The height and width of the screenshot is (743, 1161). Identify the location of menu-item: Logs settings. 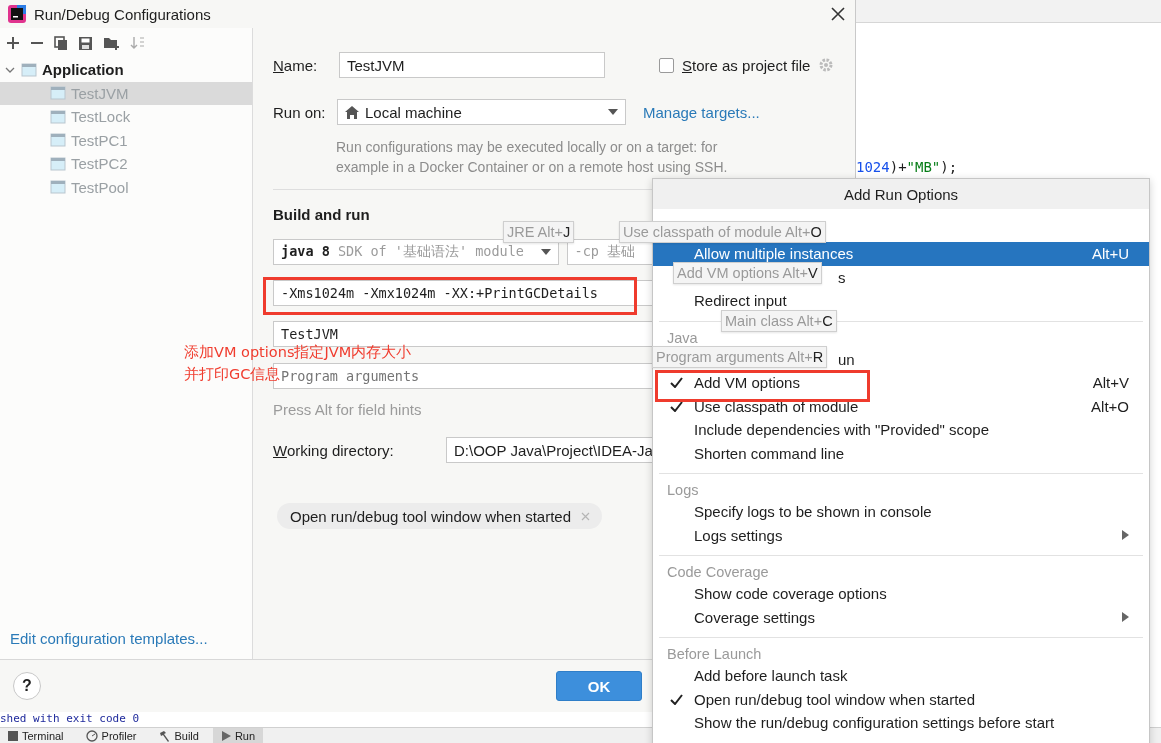
(901, 535).